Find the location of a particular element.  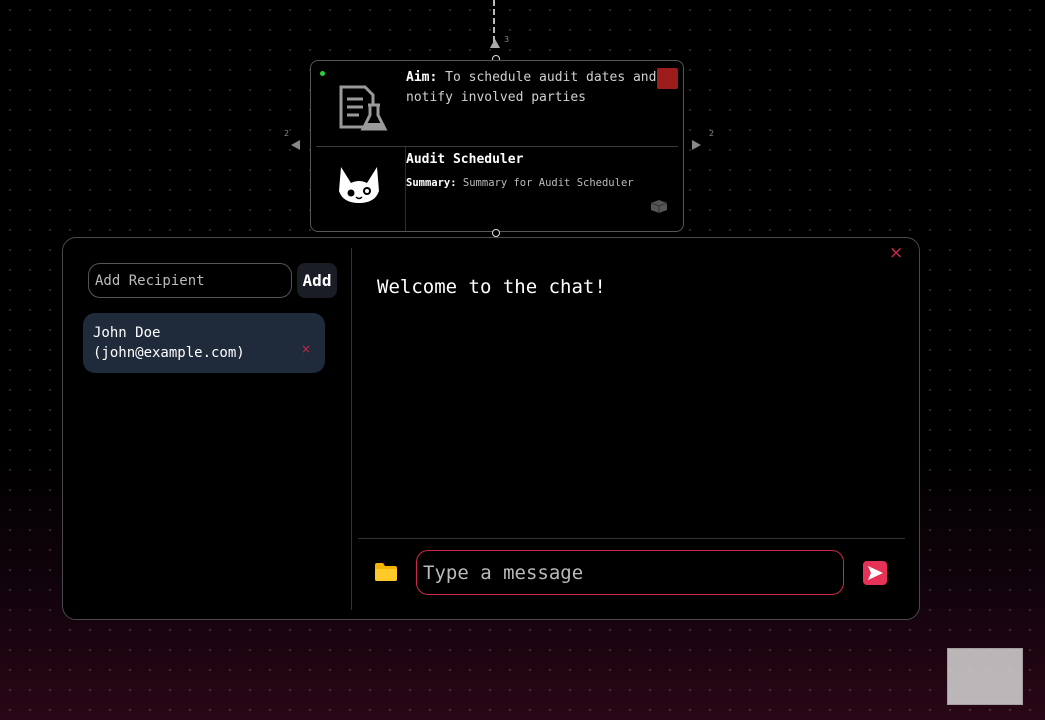

left-port-label: 2 is located at coordinates (287, 133).